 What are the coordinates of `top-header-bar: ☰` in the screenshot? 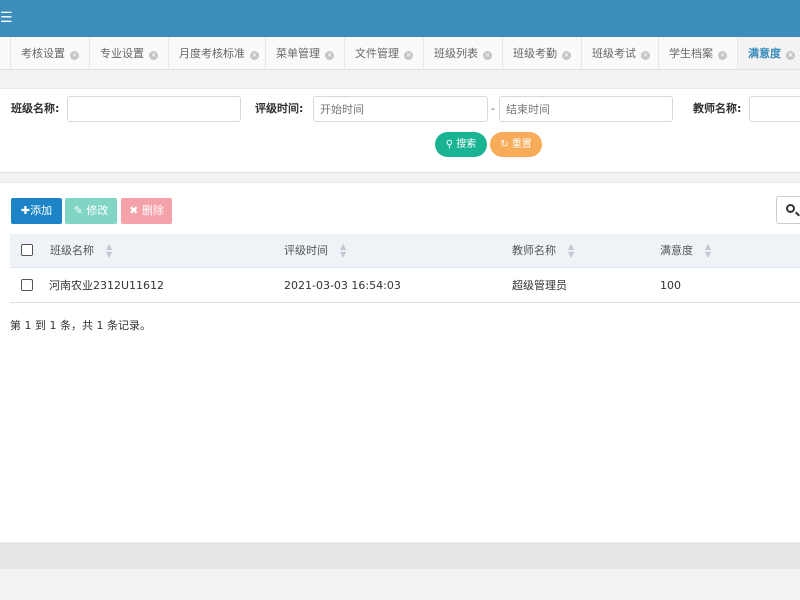 It's located at (400, 18).